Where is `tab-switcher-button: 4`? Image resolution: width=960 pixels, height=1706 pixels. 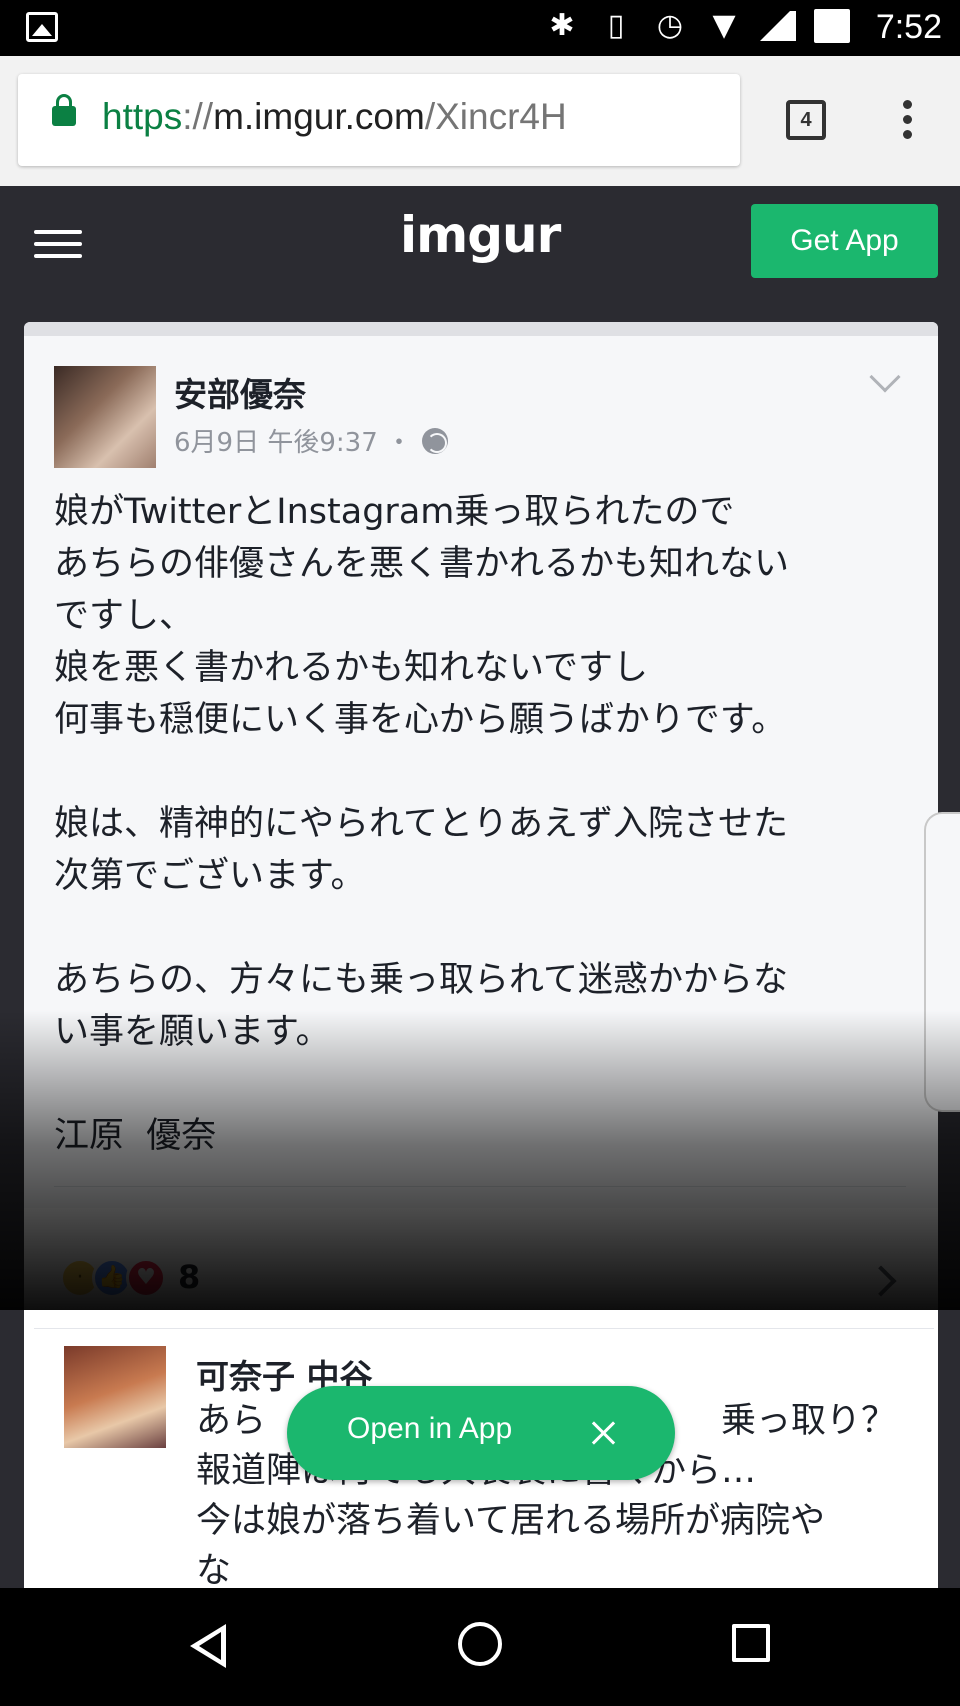
tab-switcher-button: 4 is located at coordinates (806, 120).